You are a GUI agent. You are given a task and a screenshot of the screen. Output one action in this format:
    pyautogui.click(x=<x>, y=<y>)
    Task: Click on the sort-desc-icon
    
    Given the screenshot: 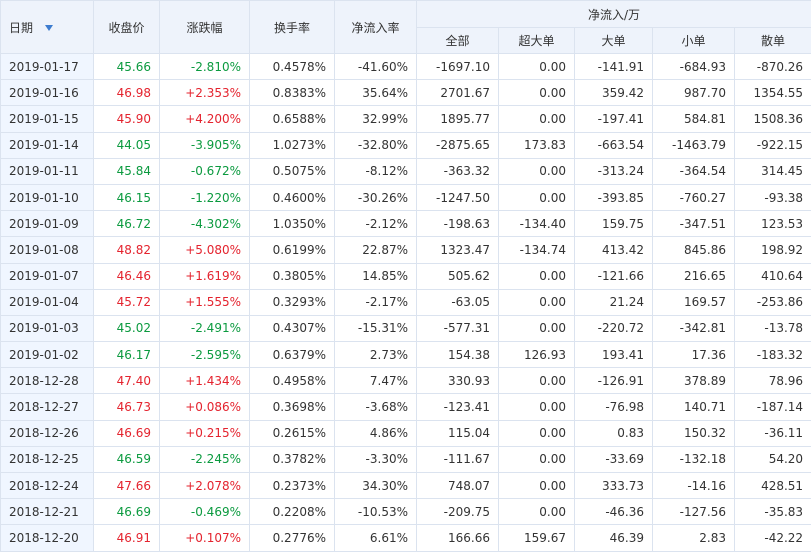 What is the action you would take?
    pyautogui.click(x=49, y=28)
    